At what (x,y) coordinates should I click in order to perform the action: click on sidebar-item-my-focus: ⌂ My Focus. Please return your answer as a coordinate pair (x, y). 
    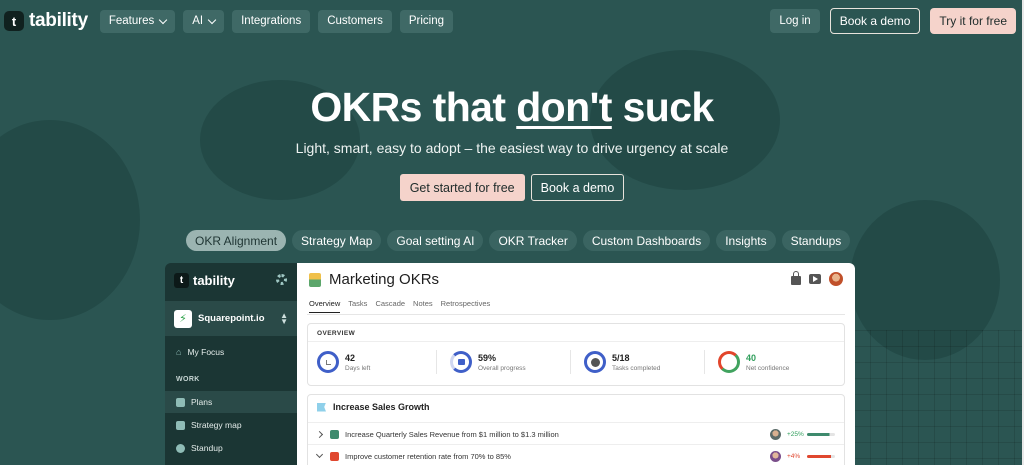
    Looking at the image, I should click on (231, 352).